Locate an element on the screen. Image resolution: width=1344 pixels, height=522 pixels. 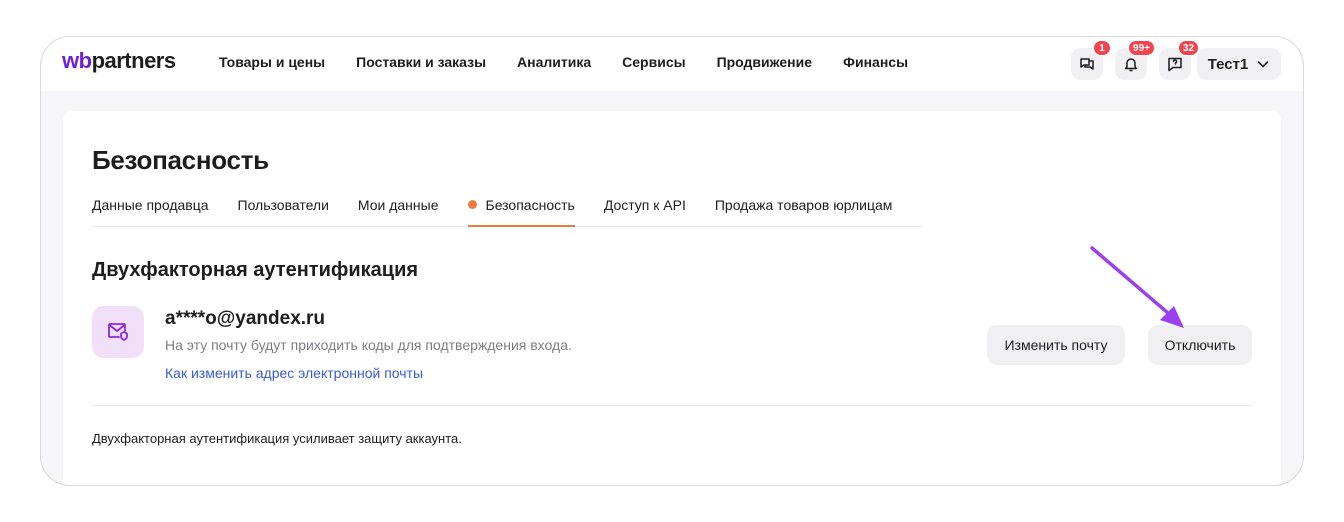
nav-item-promotion: Продвижение is located at coordinates (764, 62).